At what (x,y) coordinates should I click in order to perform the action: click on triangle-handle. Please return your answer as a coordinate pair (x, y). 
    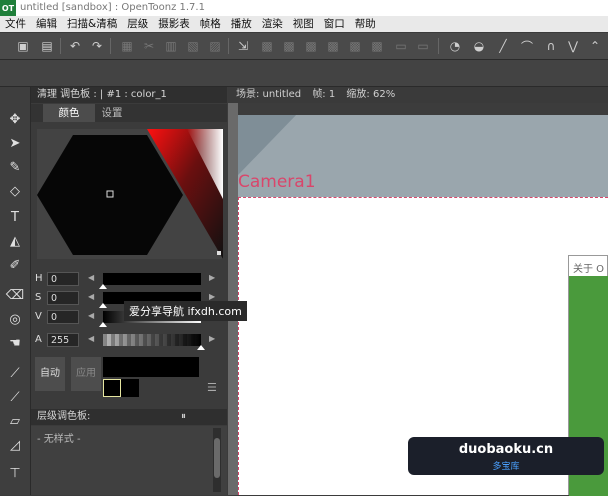
    Looking at the image, I should click on (219, 253).